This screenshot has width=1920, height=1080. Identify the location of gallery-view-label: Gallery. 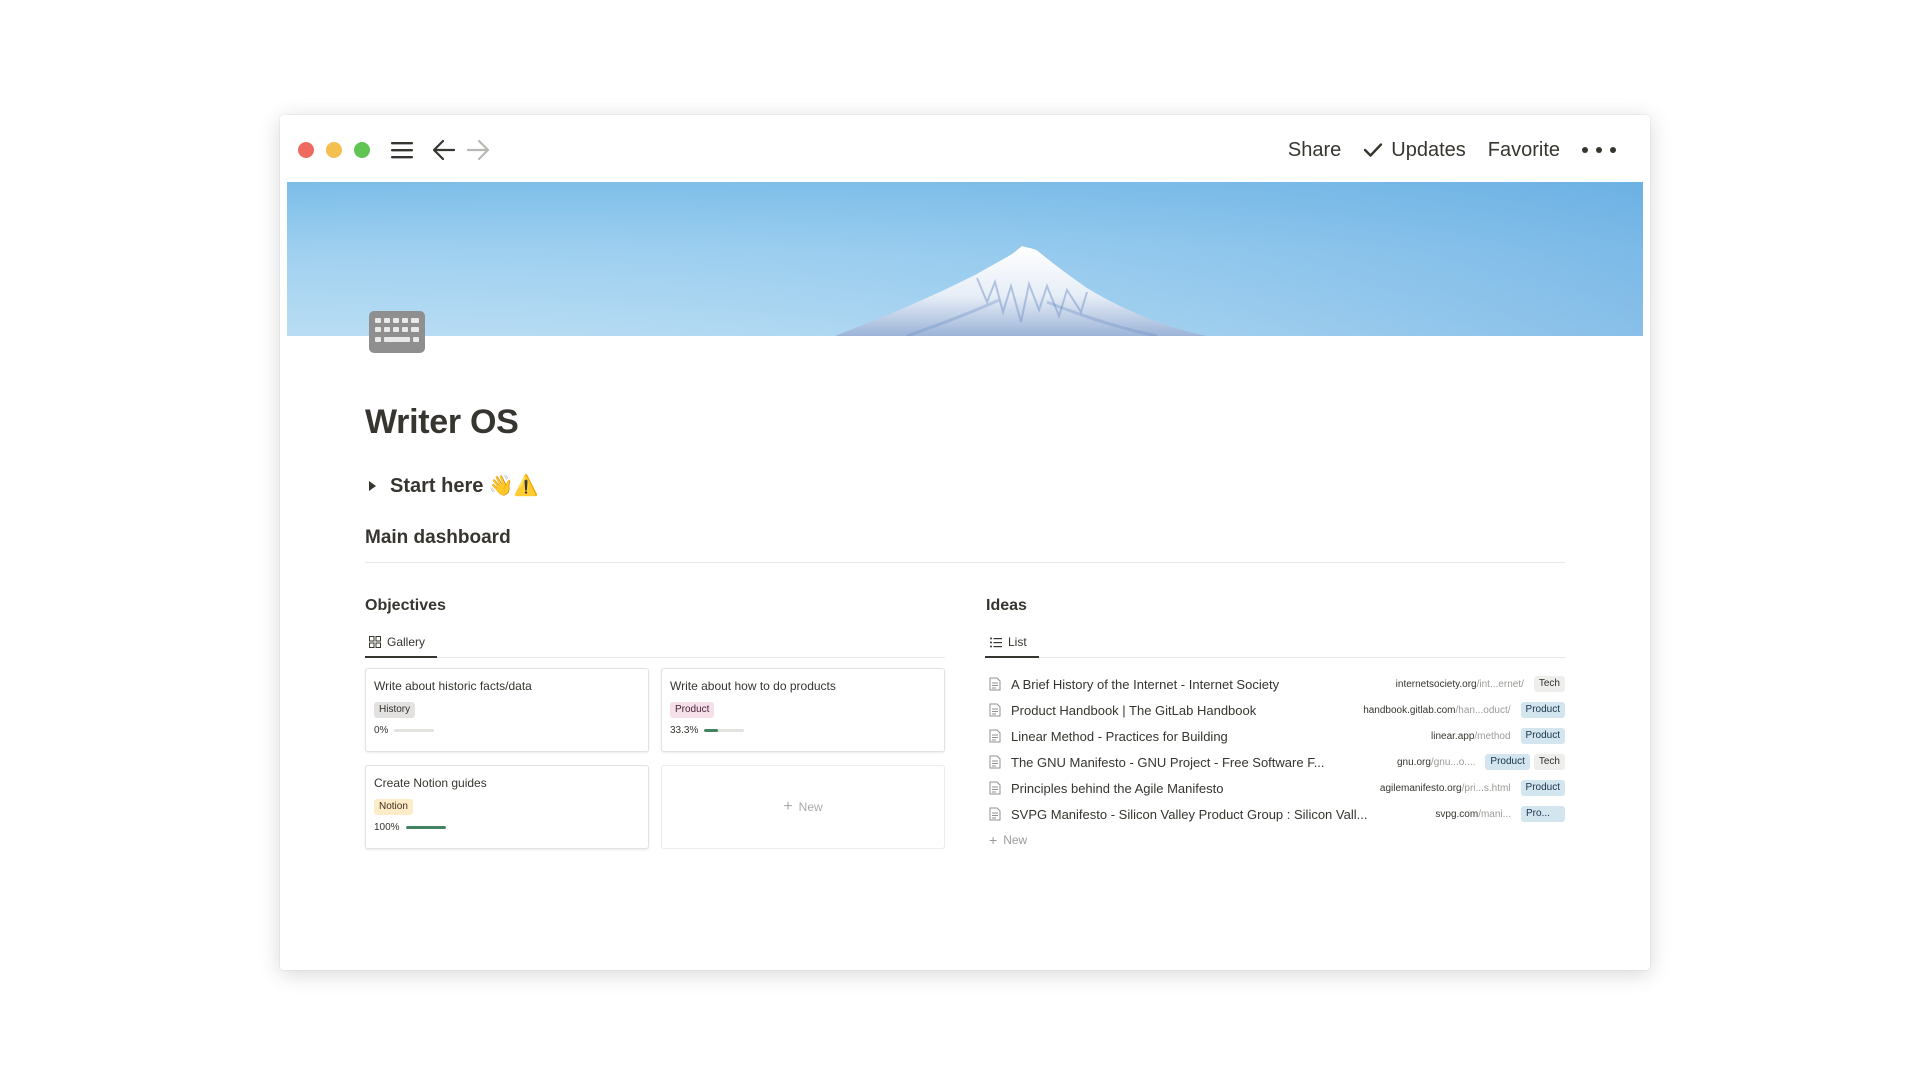
(406, 642).